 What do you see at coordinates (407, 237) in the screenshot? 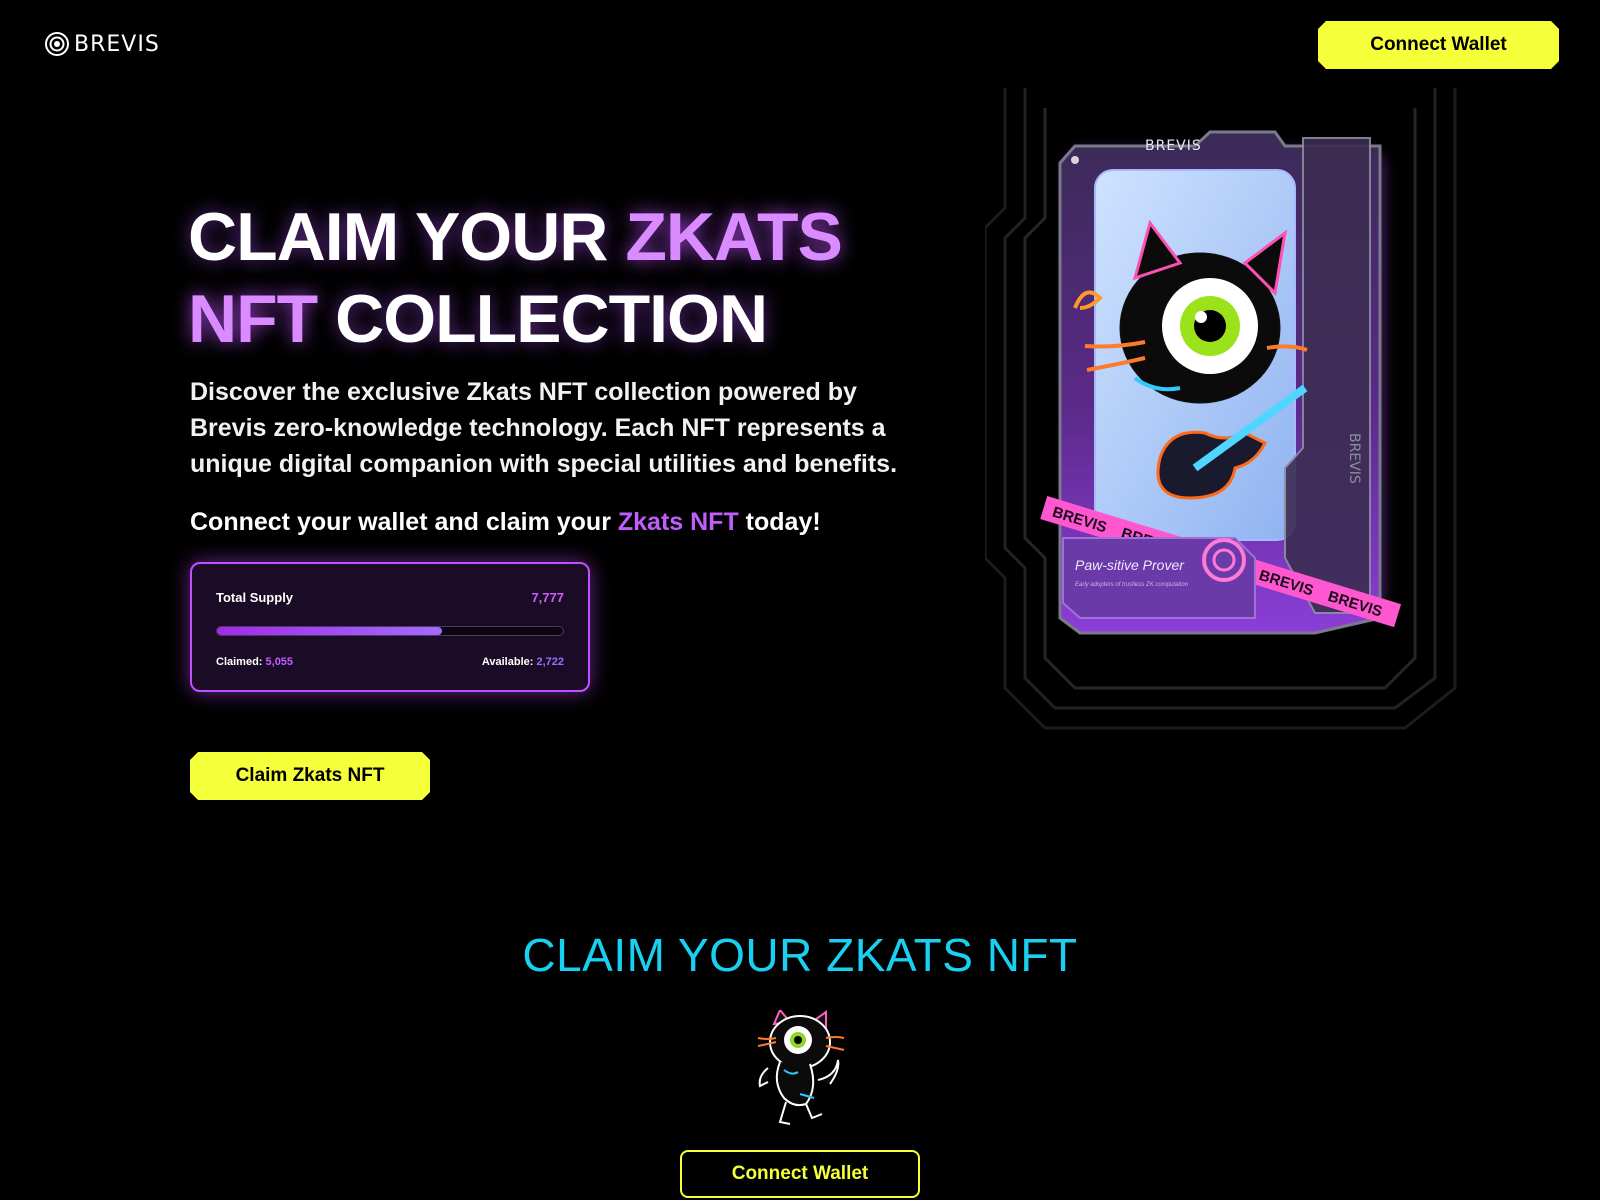
I see `hero-title-part: CLAIM YOUR` at bounding box center [407, 237].